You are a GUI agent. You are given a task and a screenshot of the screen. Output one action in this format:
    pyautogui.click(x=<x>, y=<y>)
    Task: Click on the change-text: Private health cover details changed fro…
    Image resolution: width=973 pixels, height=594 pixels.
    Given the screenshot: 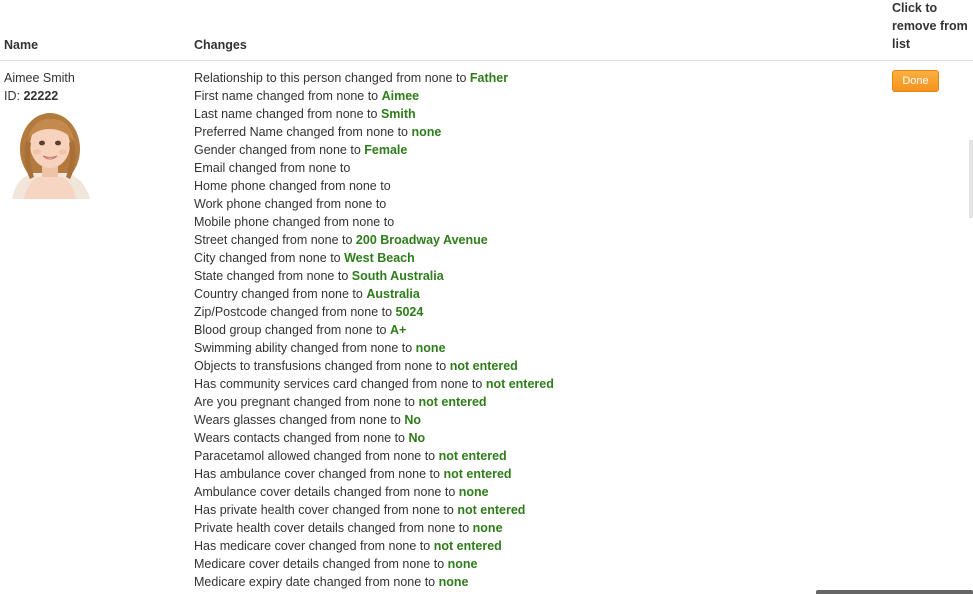 What is the action you would take?
    pyautogui.click(x=332, y=528)
    